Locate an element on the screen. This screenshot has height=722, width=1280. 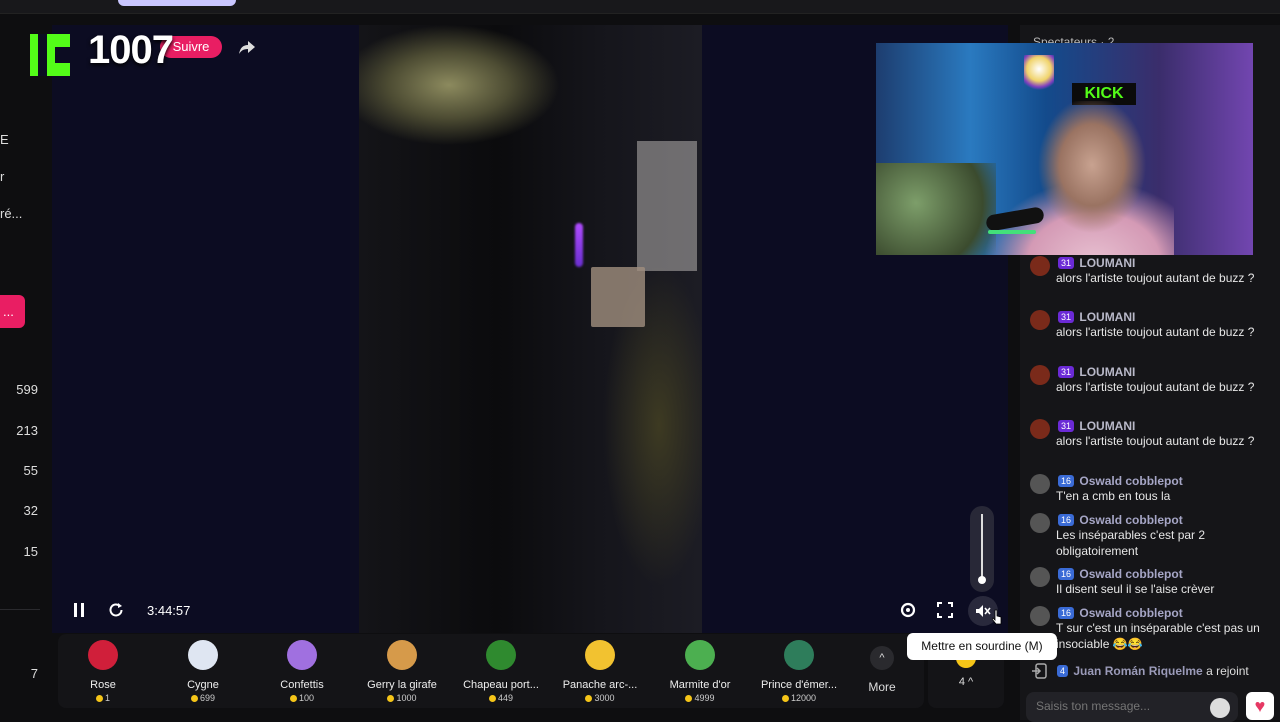
chat-input-box is located at coordinates (1132, 707).